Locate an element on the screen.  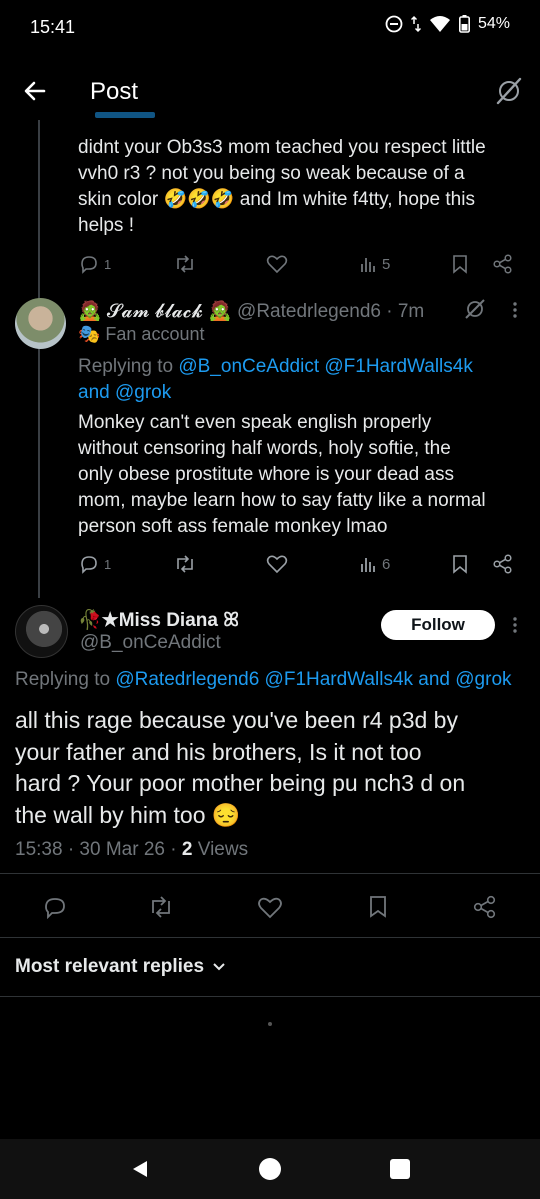
nav-home-icon is located at coordinates (270, 1169).